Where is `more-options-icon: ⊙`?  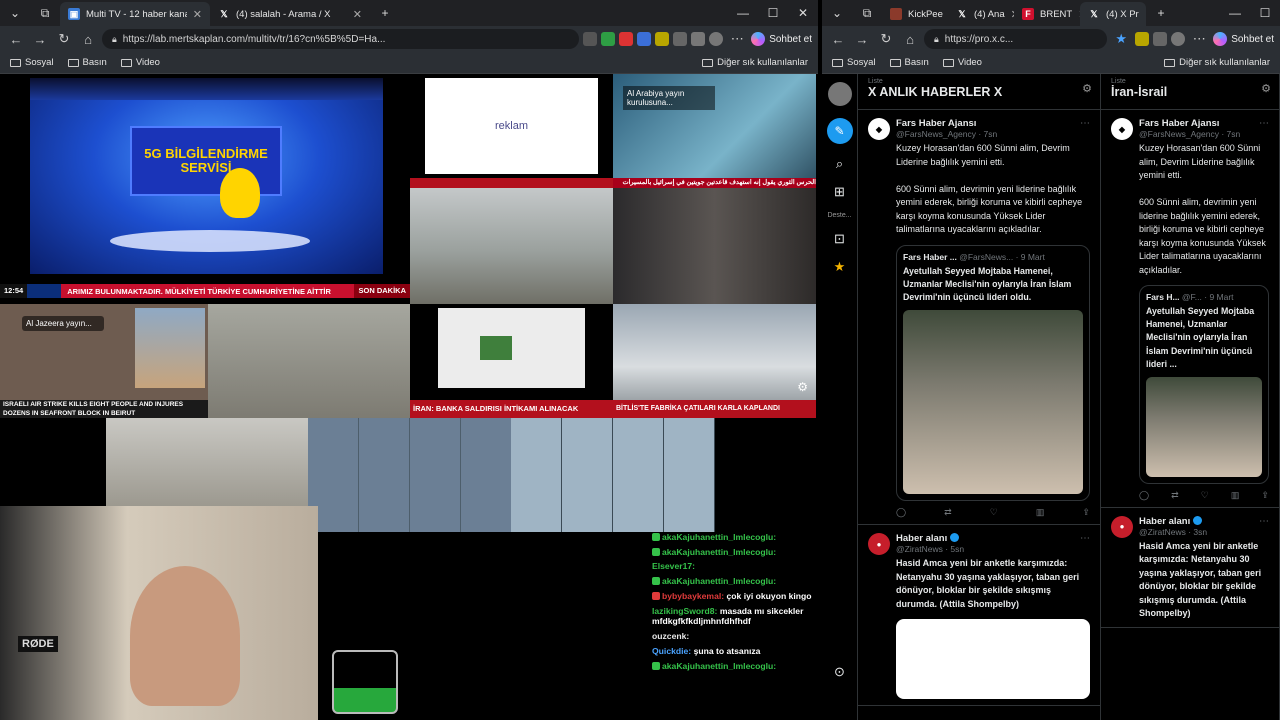
more-options-icon: ⊙ is located at coordinates (839, 672).